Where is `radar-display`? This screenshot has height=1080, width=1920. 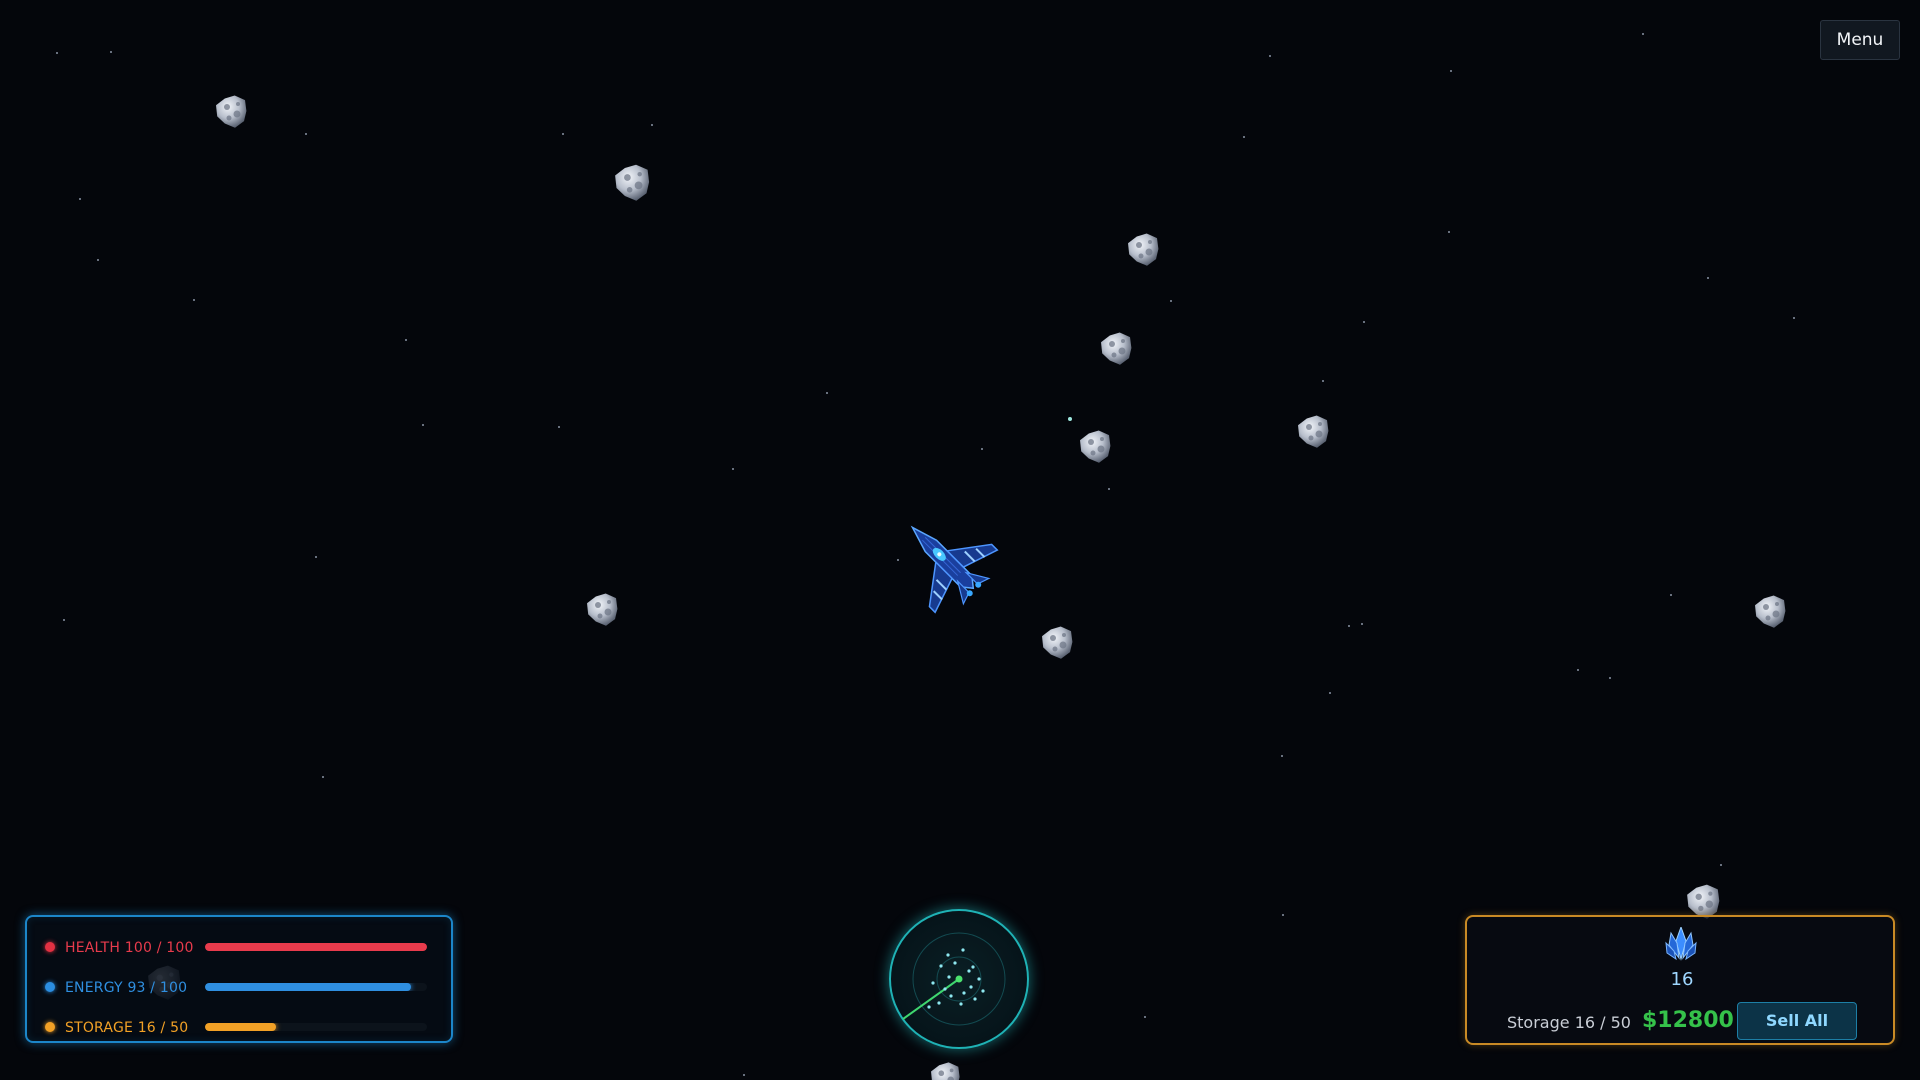
radar-display is located at coordinates (954, 979).